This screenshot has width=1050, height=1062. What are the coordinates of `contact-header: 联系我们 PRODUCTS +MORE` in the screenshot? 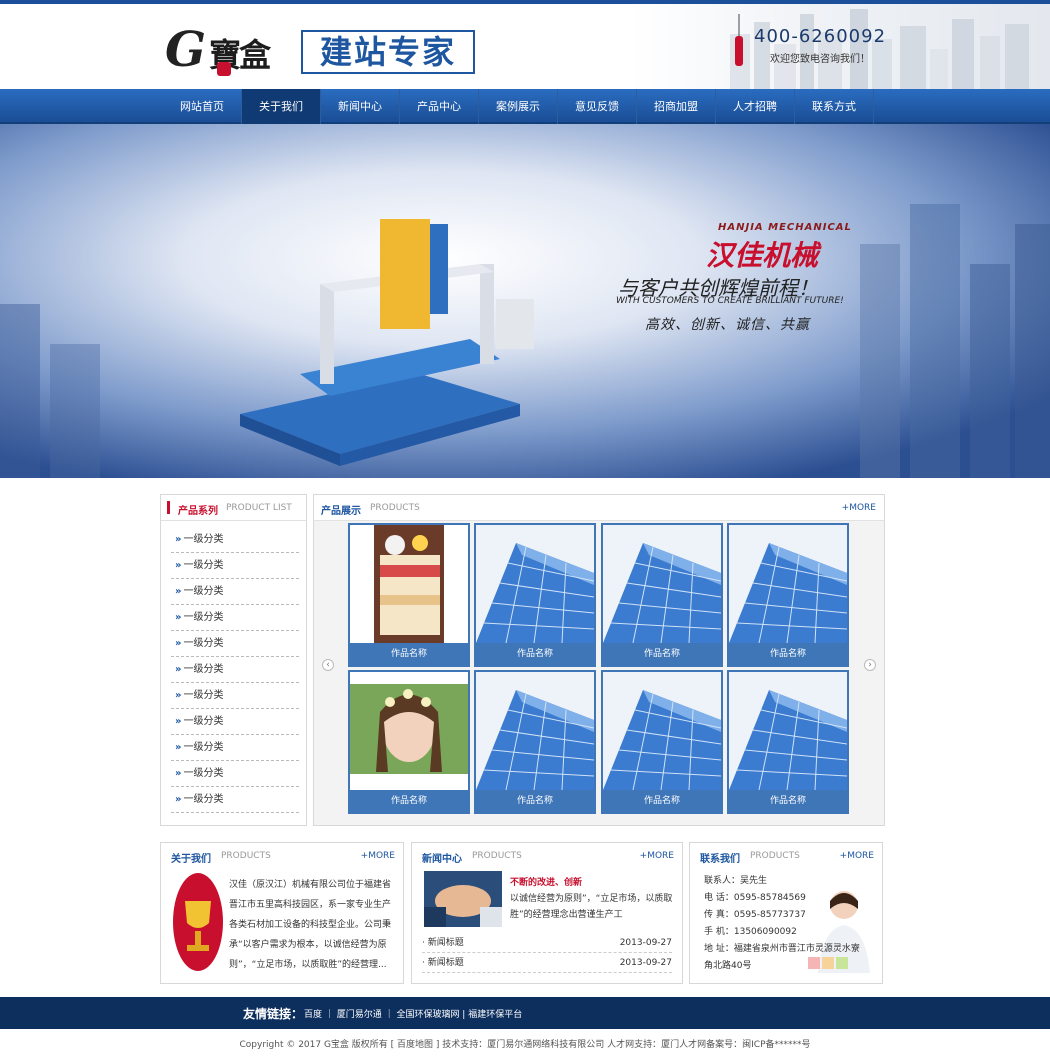 It's located at (786, 856).